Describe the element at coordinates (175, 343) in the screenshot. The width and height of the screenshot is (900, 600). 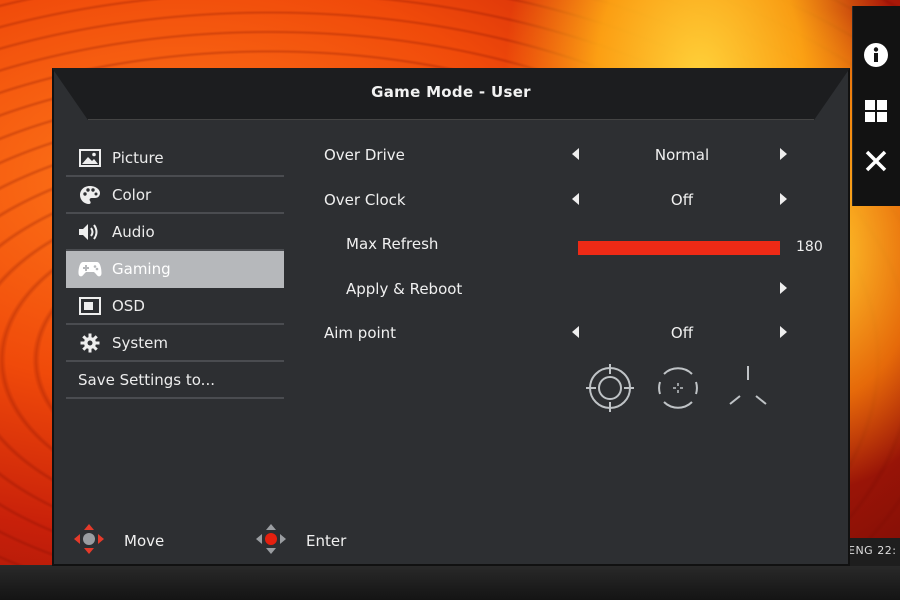
I see `sidebar-item-system: System` at that location.